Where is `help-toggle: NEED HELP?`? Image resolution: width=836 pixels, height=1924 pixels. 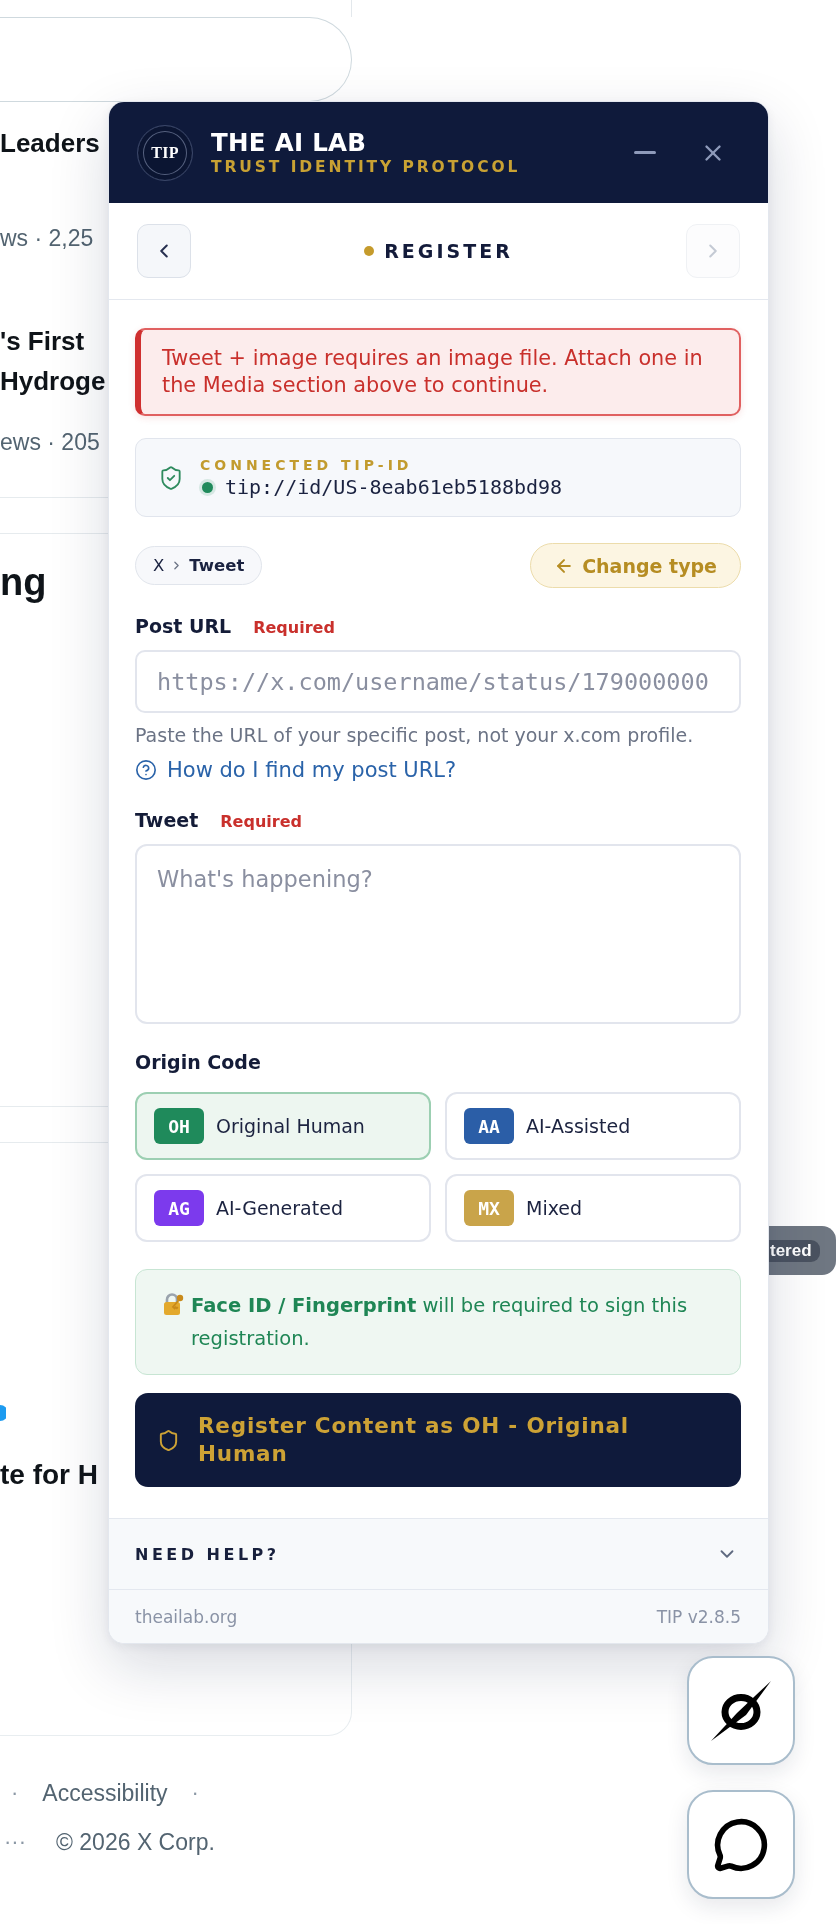 help-toggle: NEED HELP? is located at coordinates (438, 1553).